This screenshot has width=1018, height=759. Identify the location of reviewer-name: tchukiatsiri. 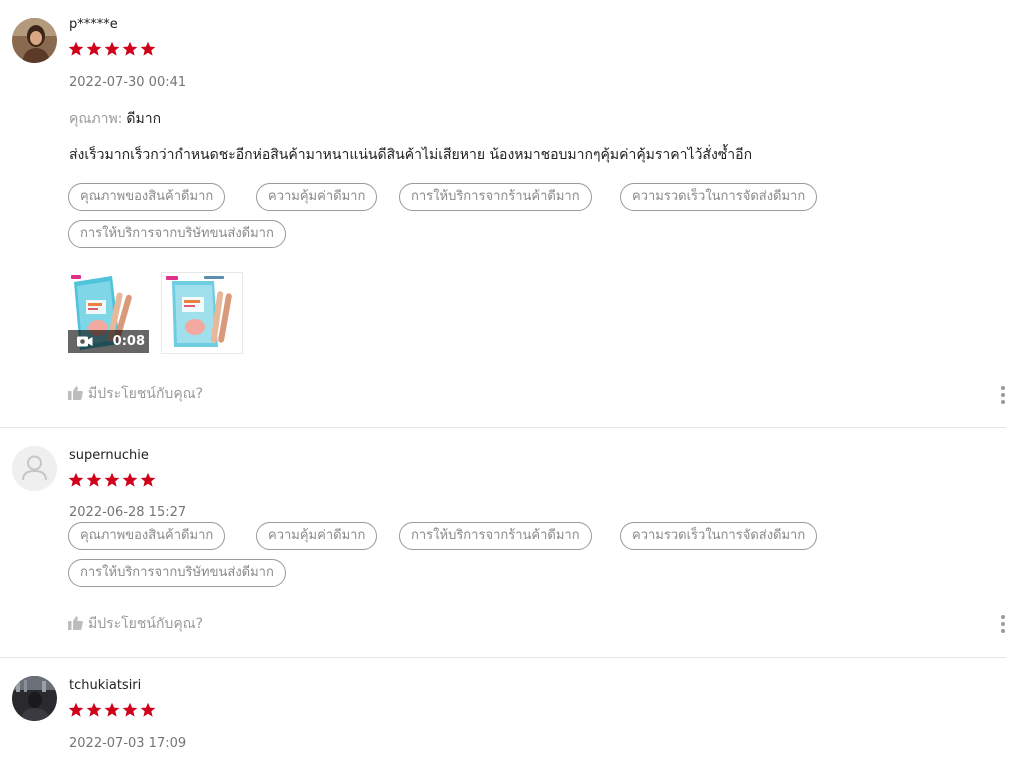
(105, 686).